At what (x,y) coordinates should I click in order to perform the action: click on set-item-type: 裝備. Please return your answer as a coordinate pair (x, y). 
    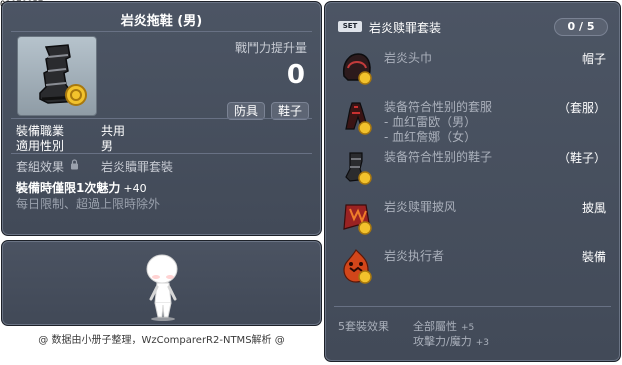
    Looking at the image, I should click on (593, 257).